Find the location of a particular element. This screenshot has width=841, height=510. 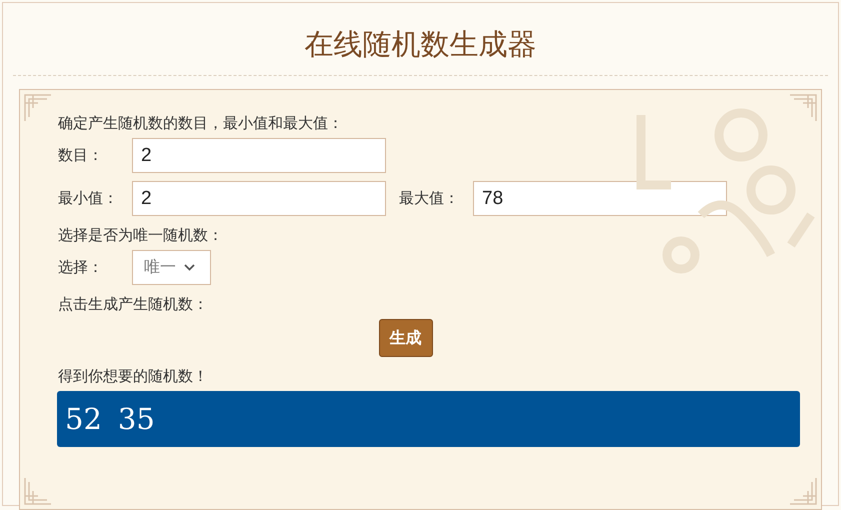

field-label: 选择： is located at coordinates (81, 267).